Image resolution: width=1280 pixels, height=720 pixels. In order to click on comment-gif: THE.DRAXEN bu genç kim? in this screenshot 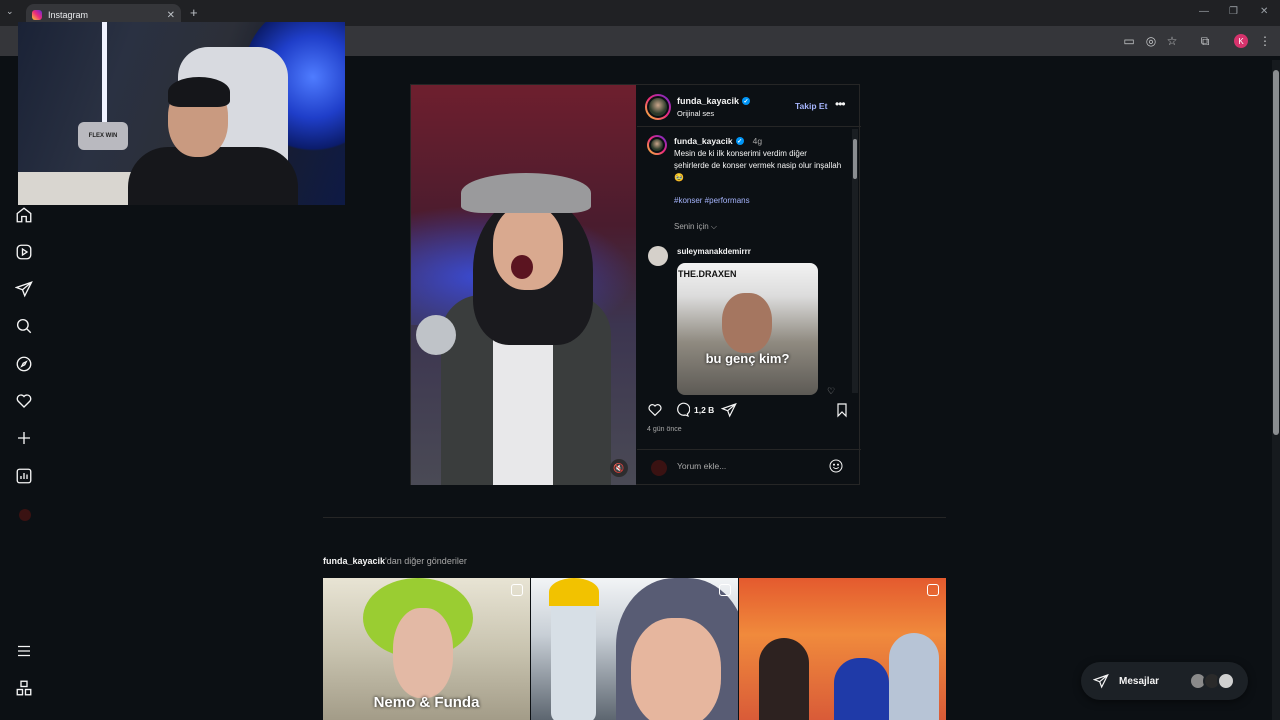, I will do `click(747, 329)`.